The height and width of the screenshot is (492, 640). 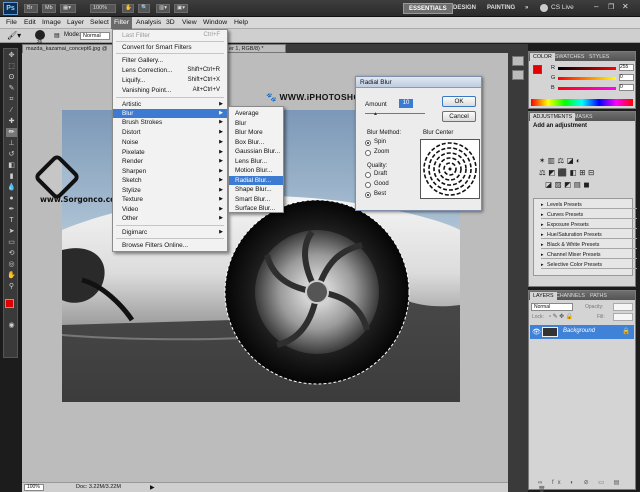 What do you see at coordinates (256, 132) in the screenshot?
I see `submenu-item-blur-more: Blur More` at bounding box center [256, 132].